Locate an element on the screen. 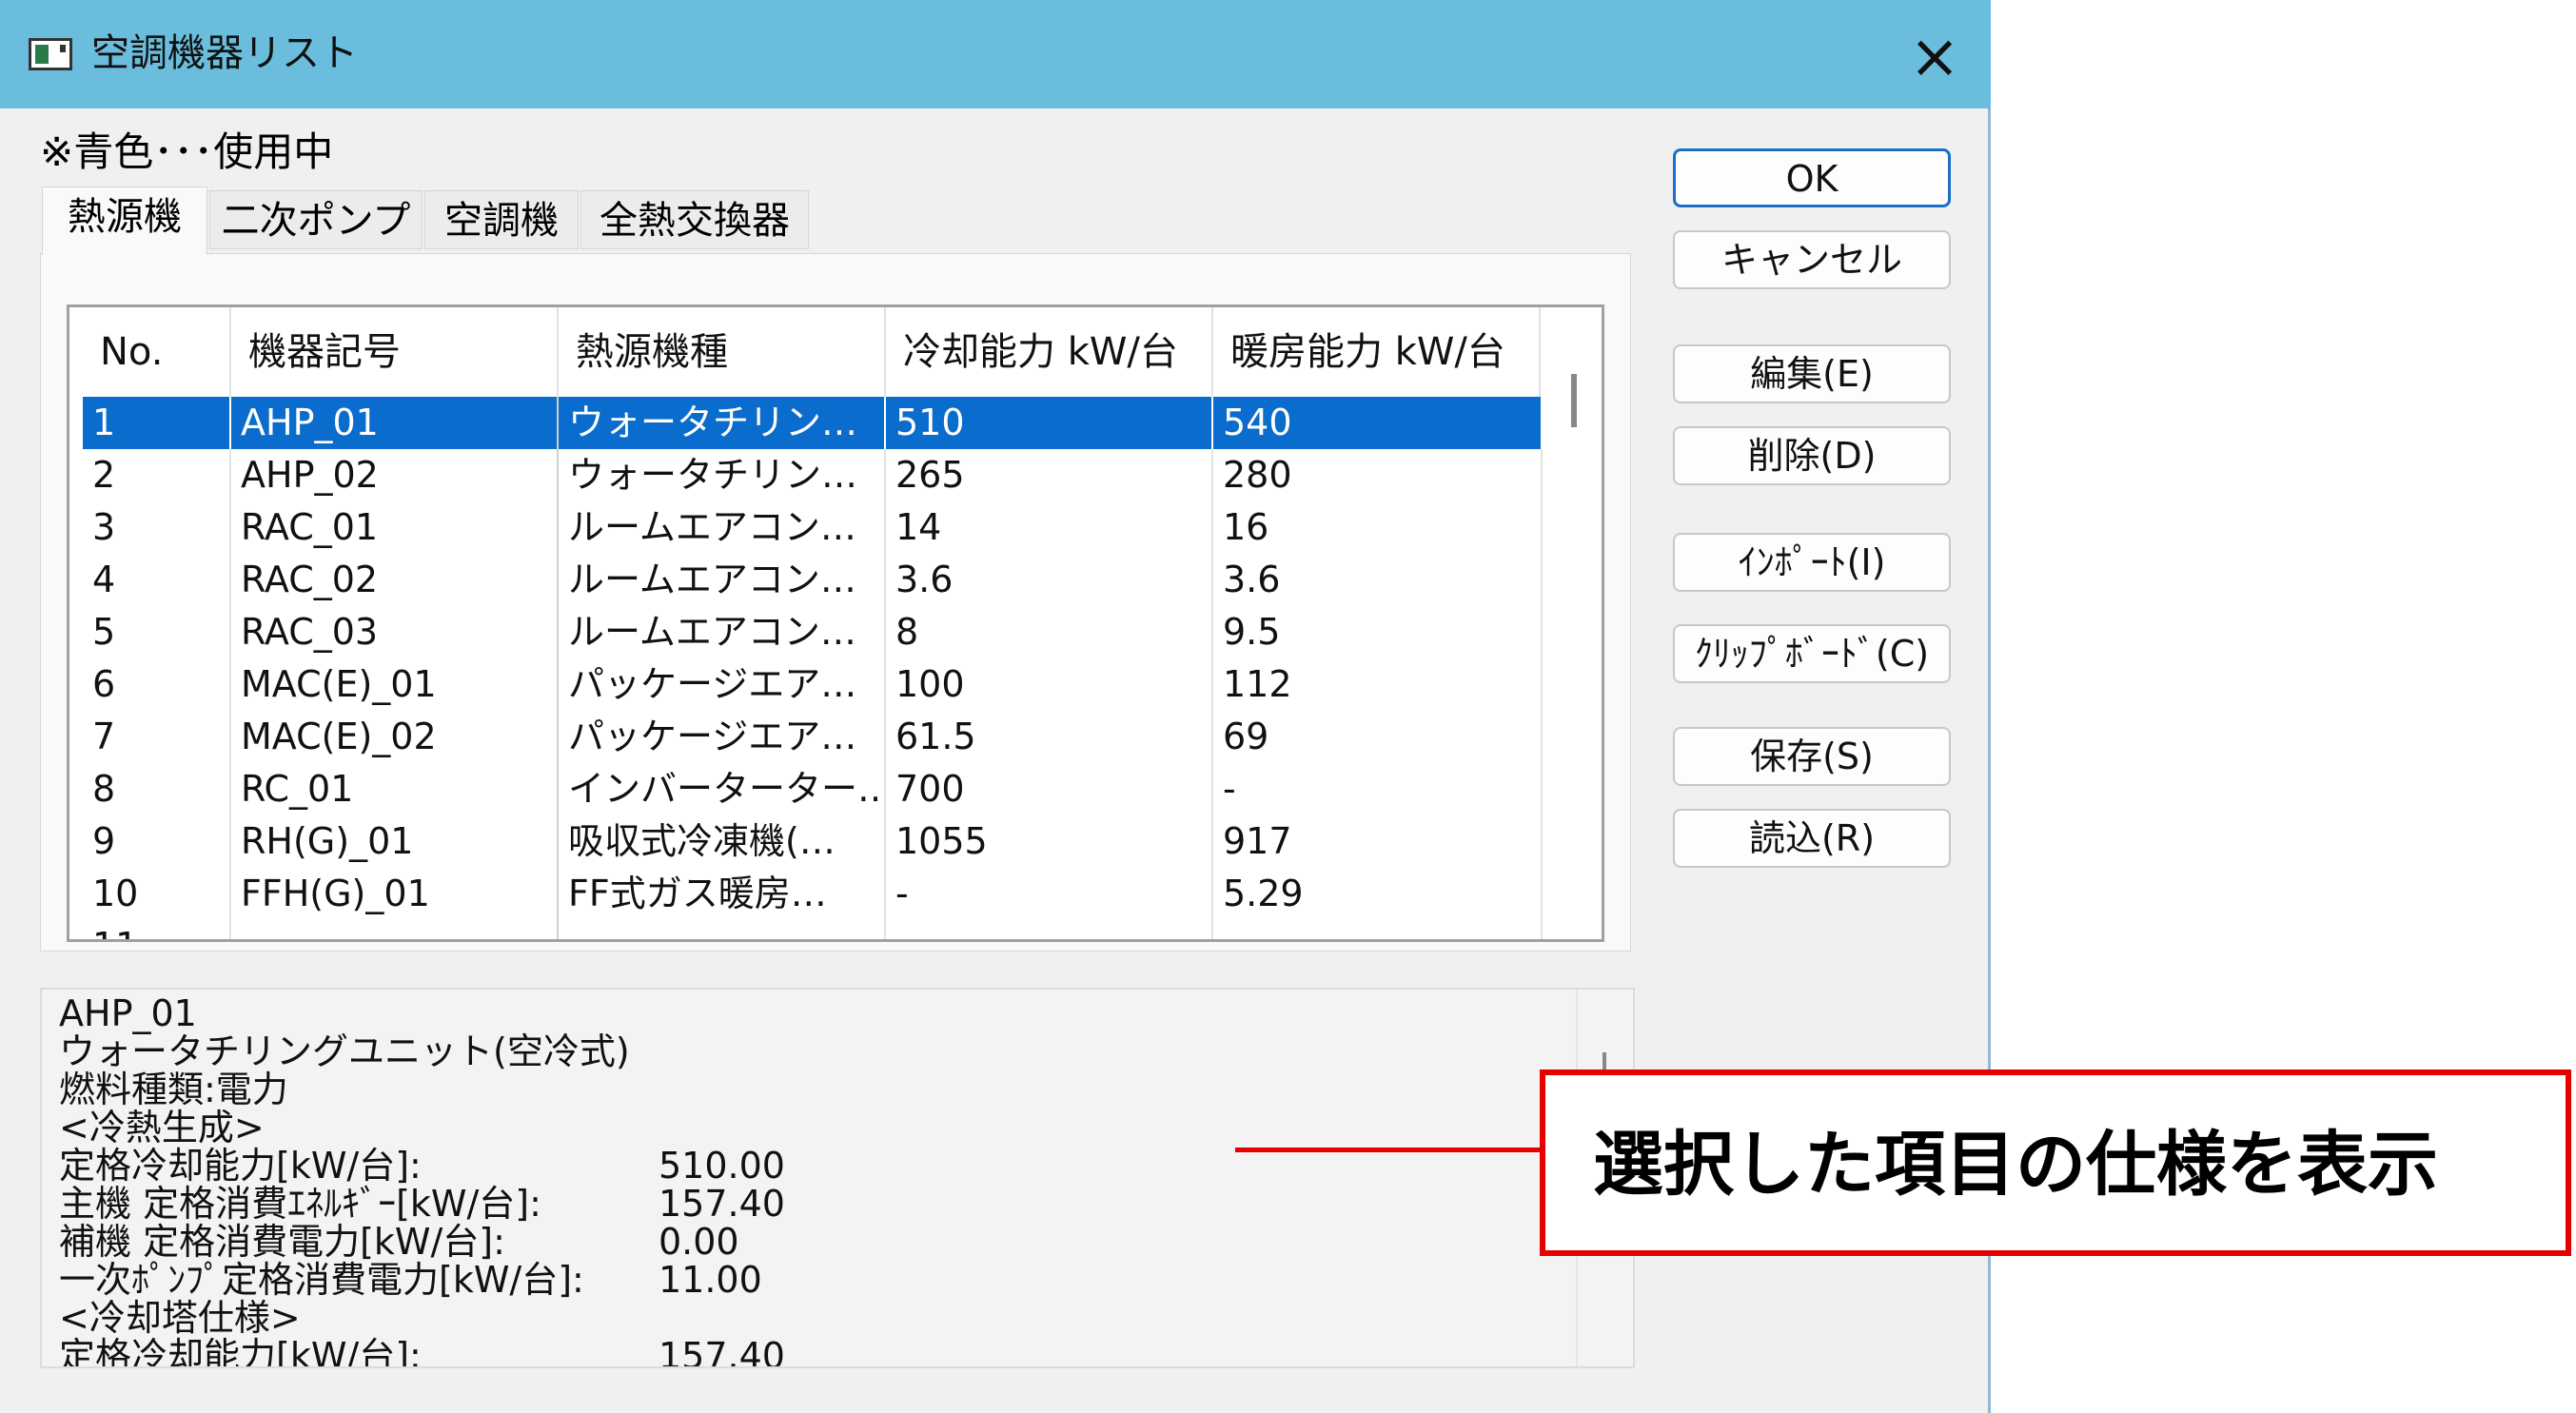 The image size is (2576, 1413). table-row: 2 AHP_02 ウォータチリン… 265 280 is located at coordinates (813, 475).